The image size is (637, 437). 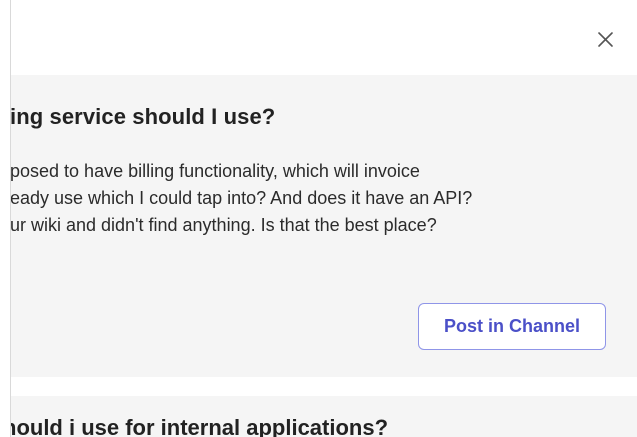 What do you see at coordinates (143, 116) in the screenshot?
I see `question-title: ing service should I use?` at bounding box center [143, 116].